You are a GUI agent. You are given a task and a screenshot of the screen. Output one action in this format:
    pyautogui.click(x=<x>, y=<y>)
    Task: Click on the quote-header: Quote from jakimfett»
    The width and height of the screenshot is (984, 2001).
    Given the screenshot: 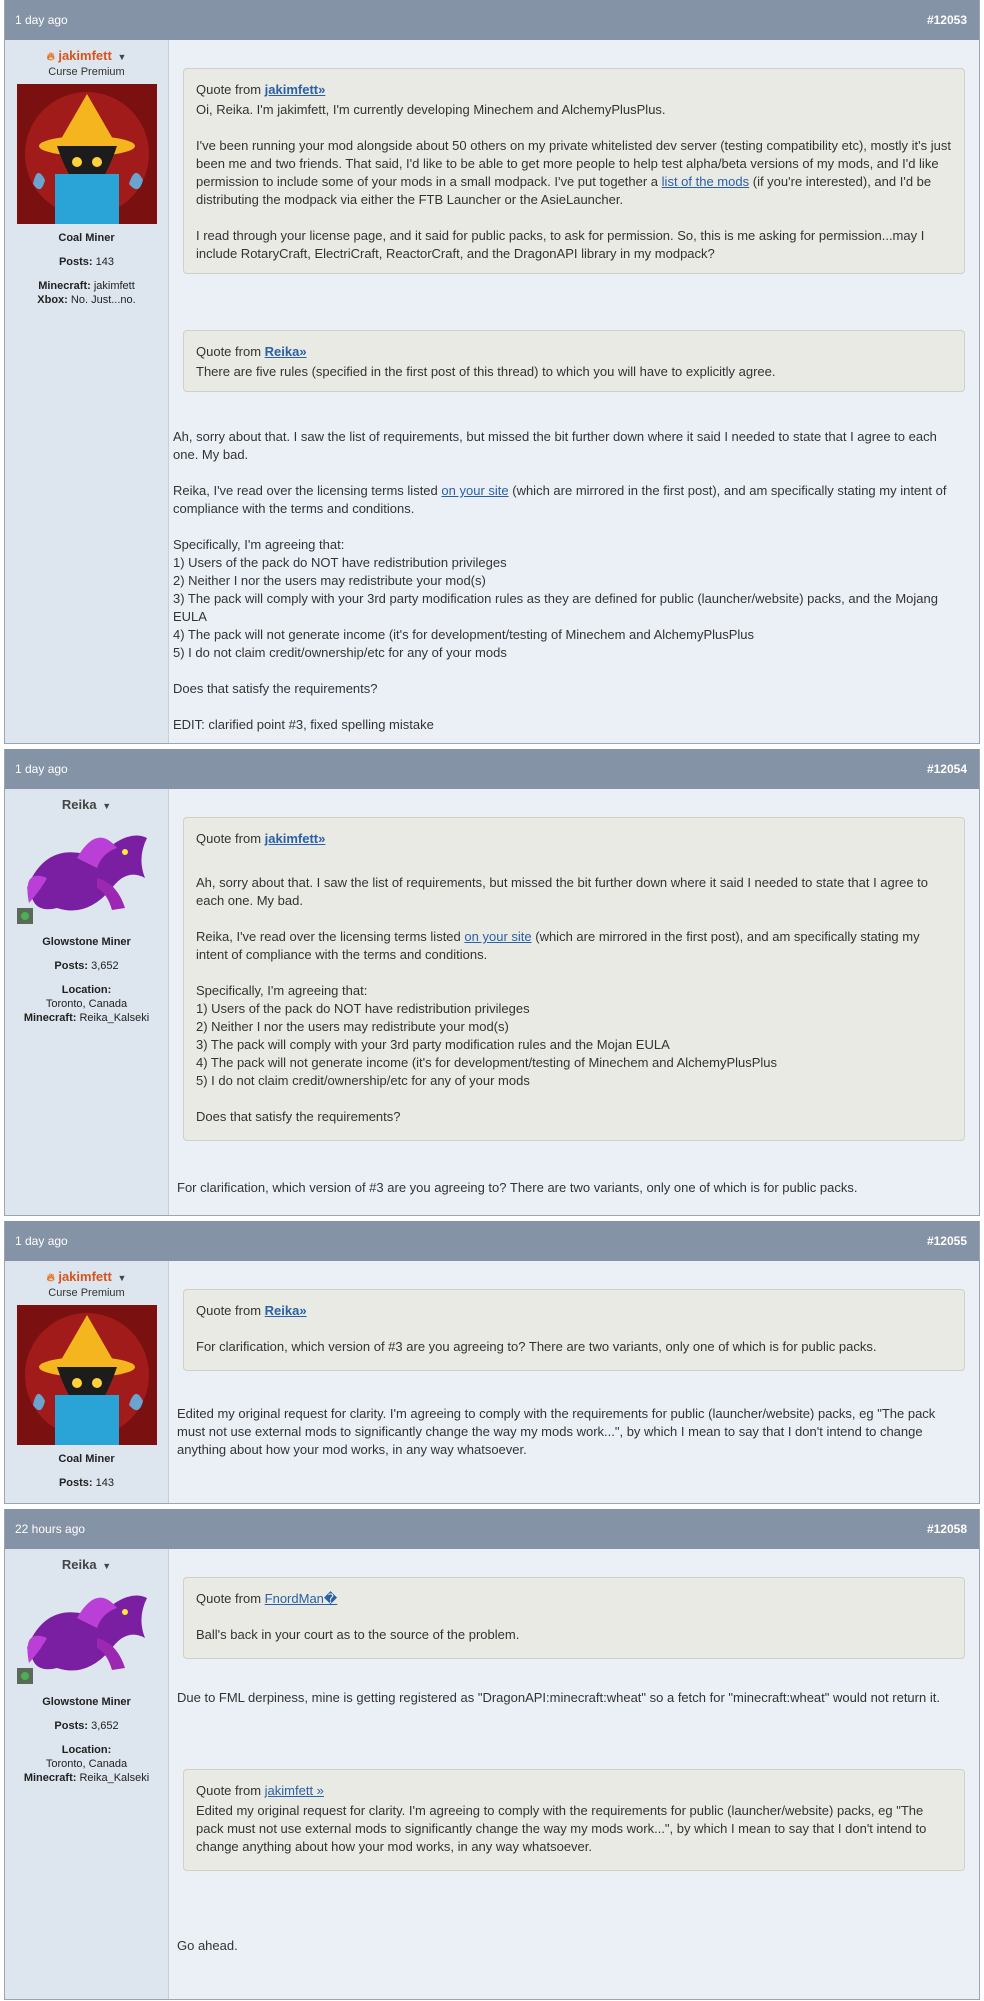 What is the action you would take?
    pyautogui.click(x=261, y=838)
    